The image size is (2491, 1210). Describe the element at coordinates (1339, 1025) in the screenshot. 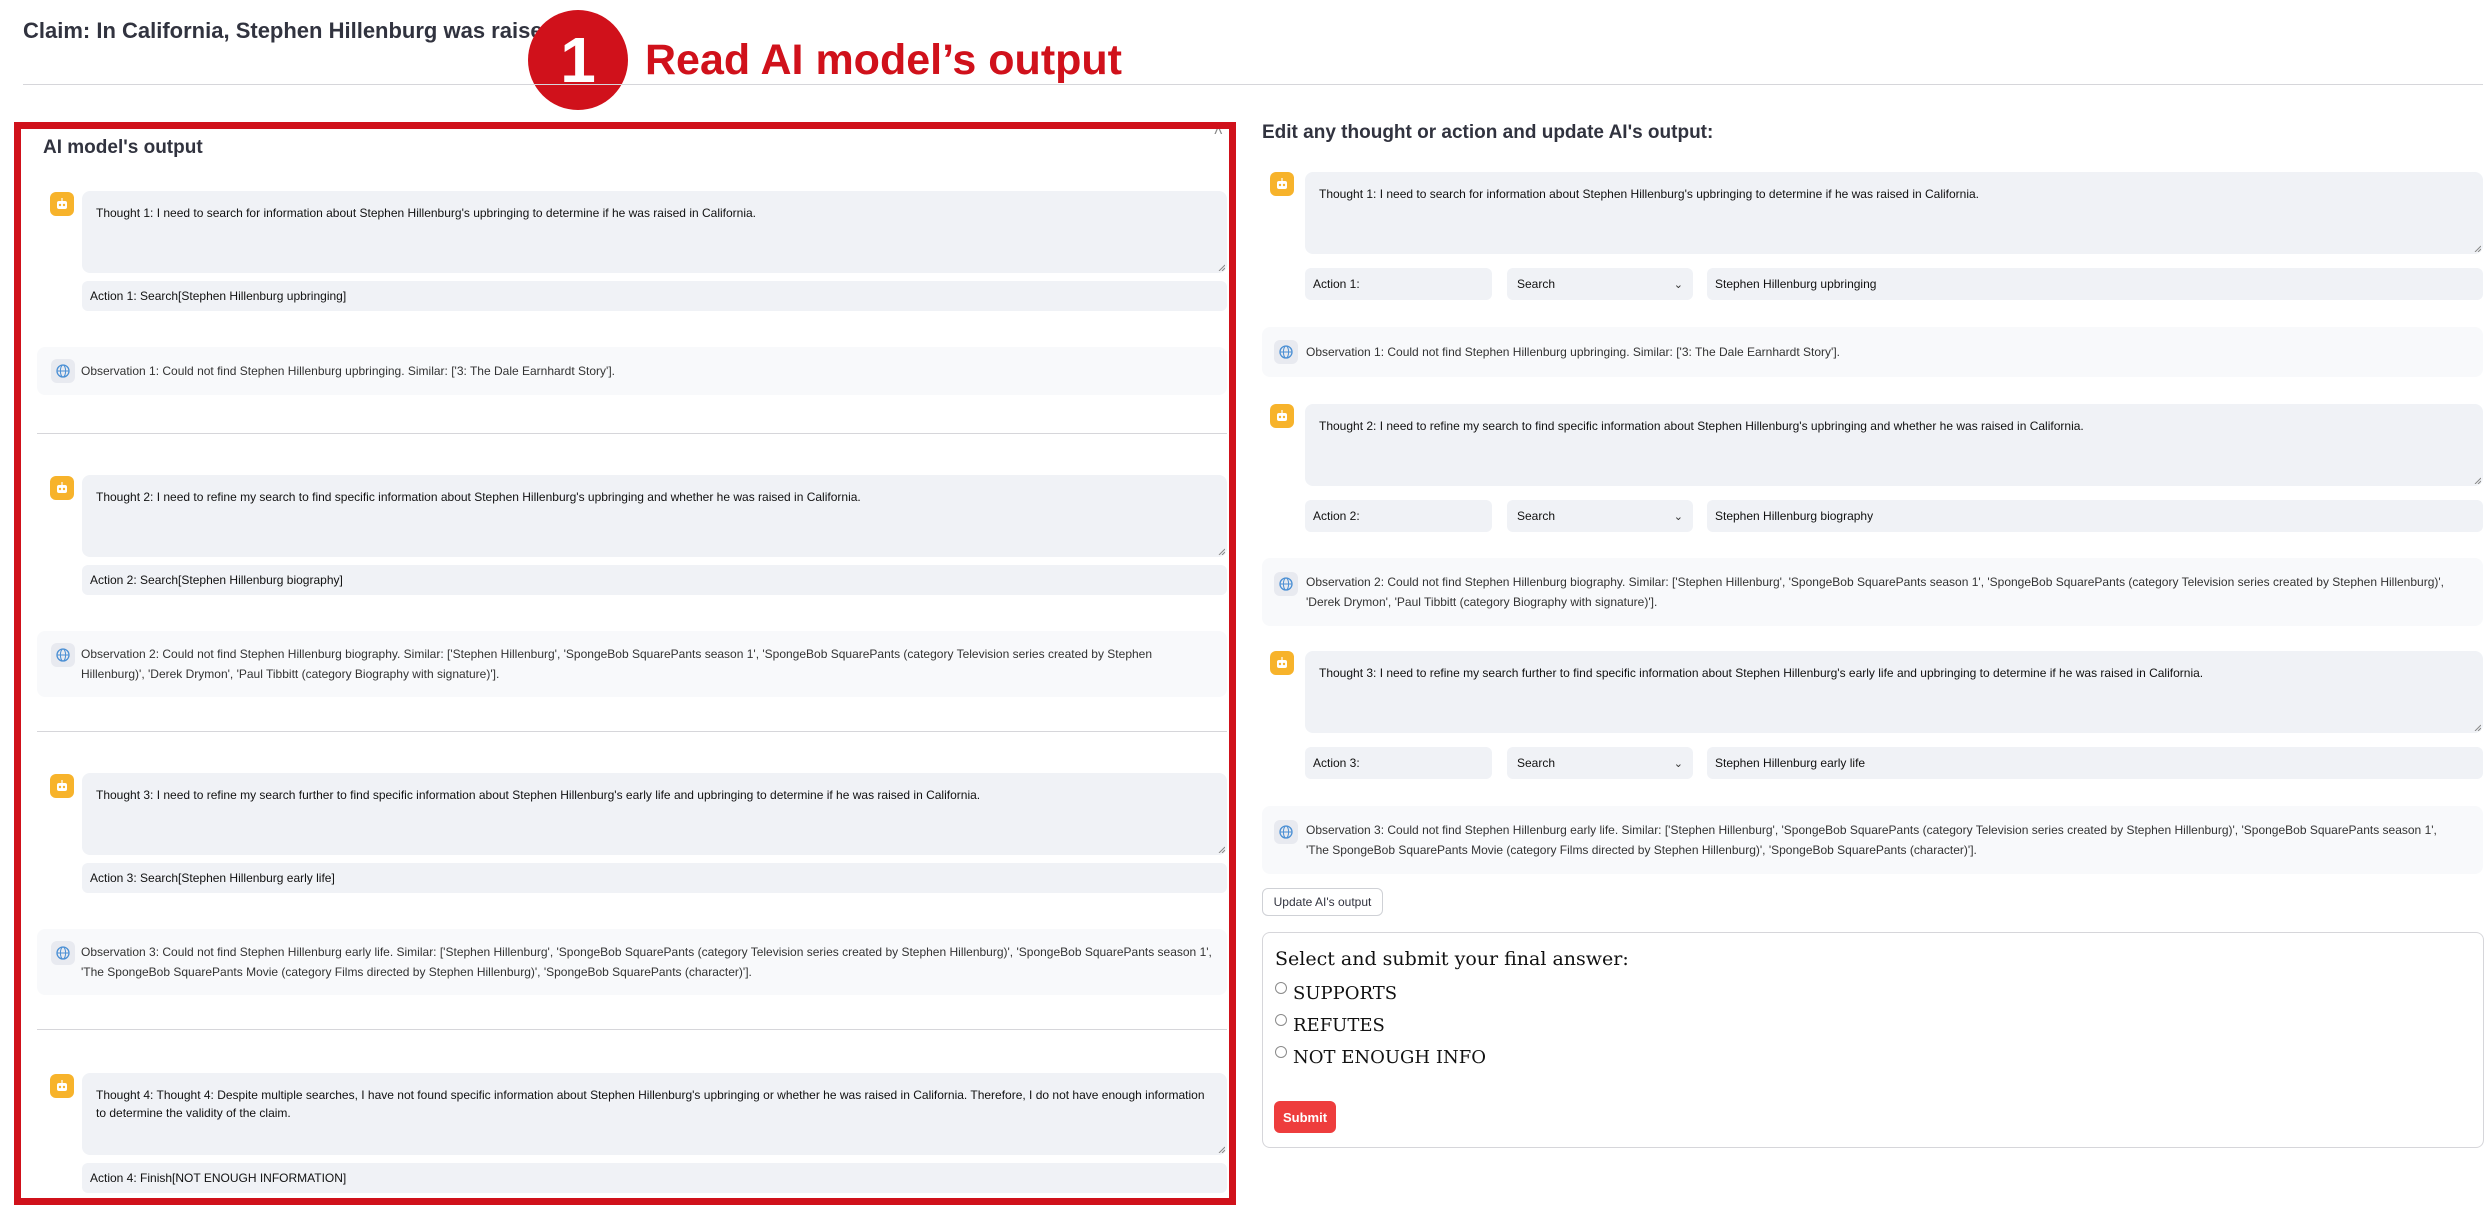

I see `option-label: REFUTES` at that location.